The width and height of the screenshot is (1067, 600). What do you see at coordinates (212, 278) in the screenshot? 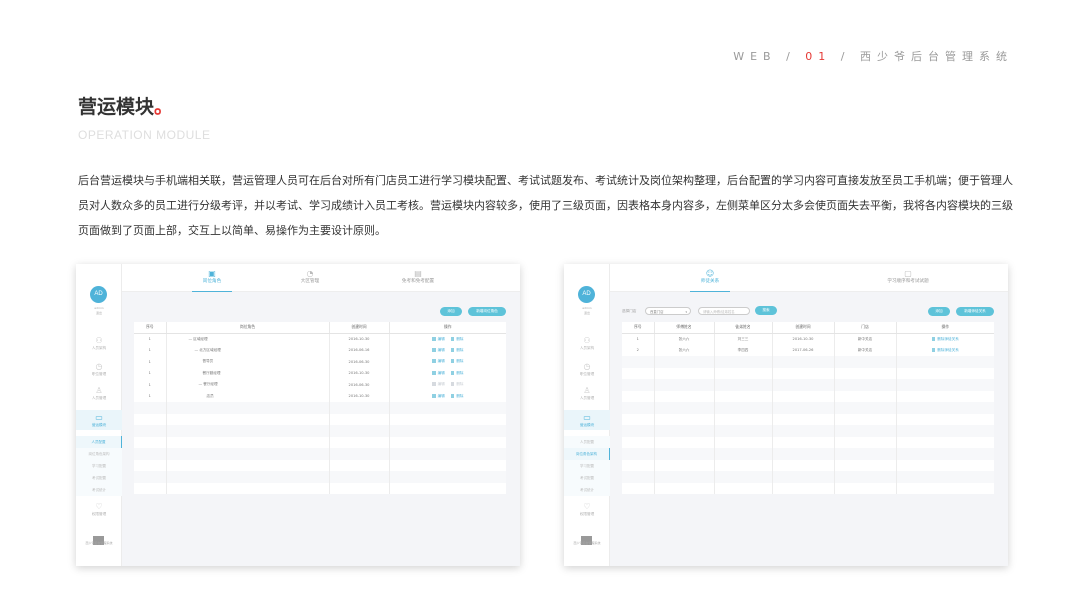
I see `tab-roles: ▣ 岗位角色` at bounding box center [212, 278].